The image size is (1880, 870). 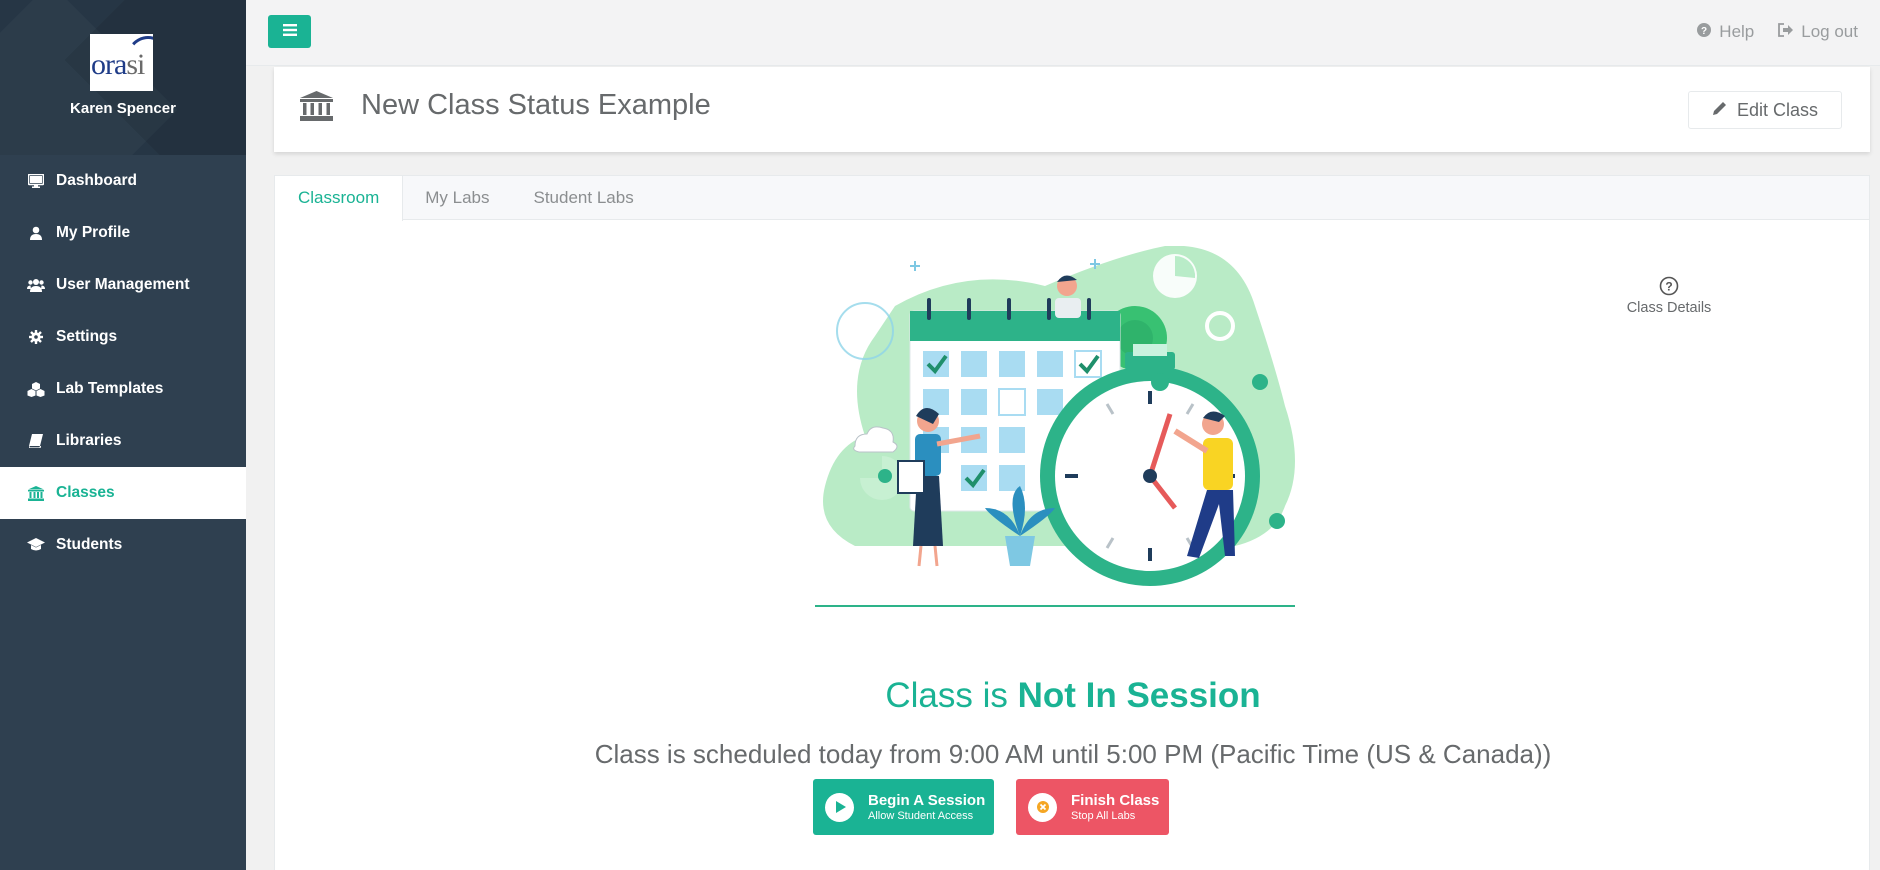 I want to click on hamburger-icon, so click(x=289, y=32).